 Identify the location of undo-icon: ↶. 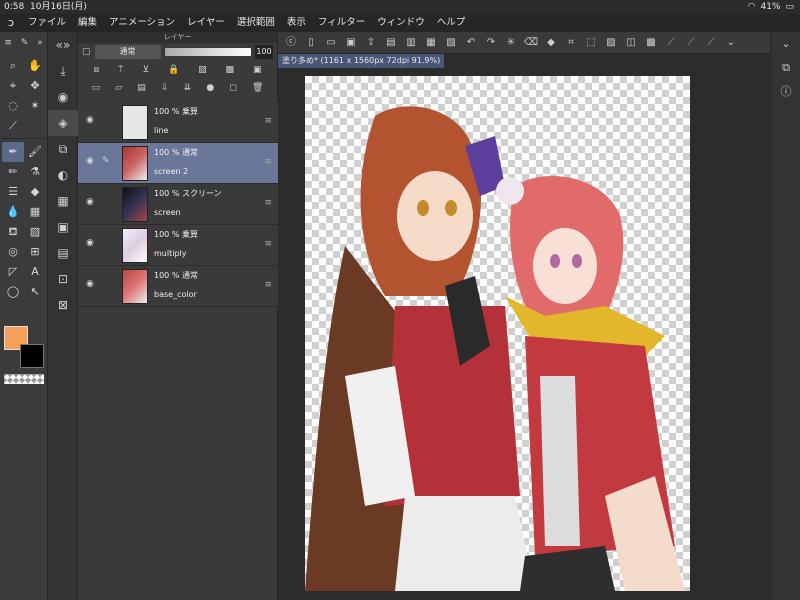
(471, 43).